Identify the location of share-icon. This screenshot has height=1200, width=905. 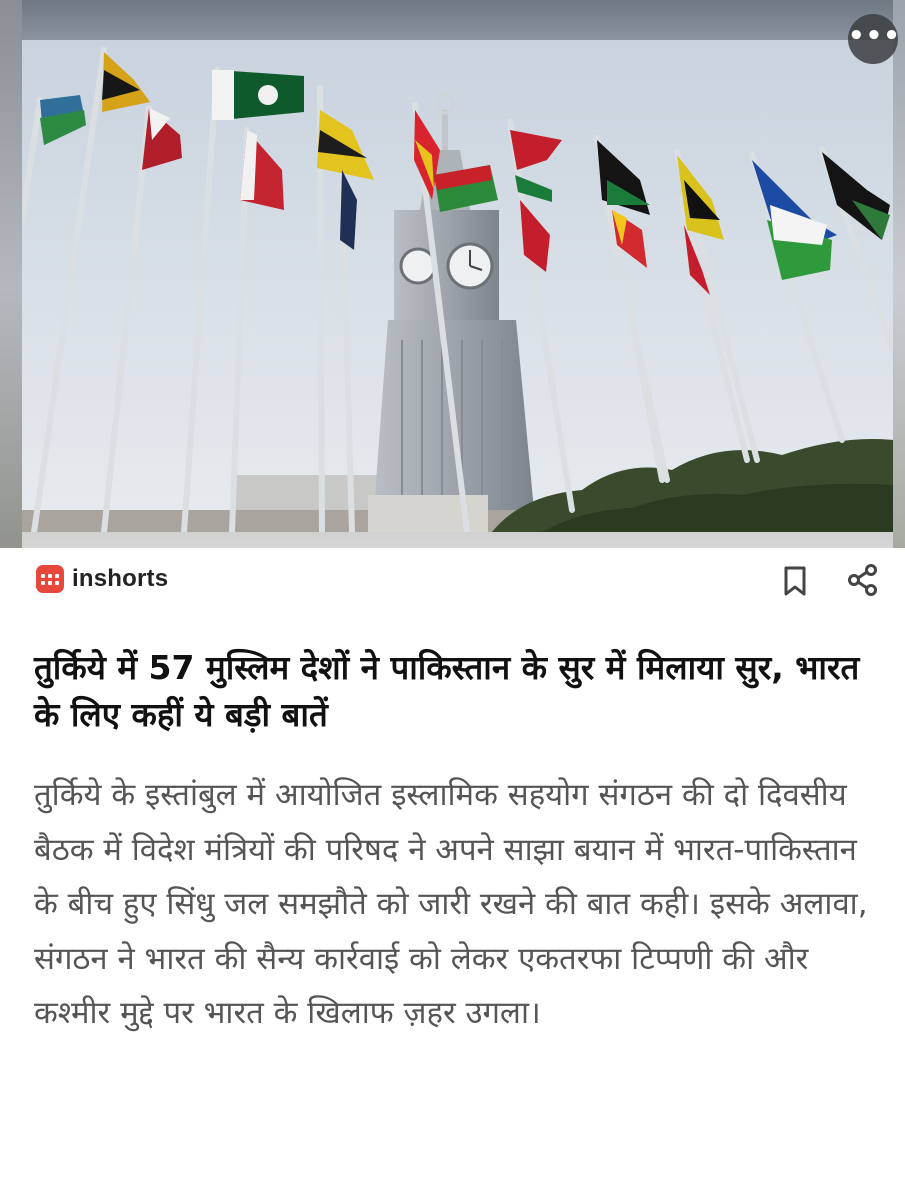
(863, 580).